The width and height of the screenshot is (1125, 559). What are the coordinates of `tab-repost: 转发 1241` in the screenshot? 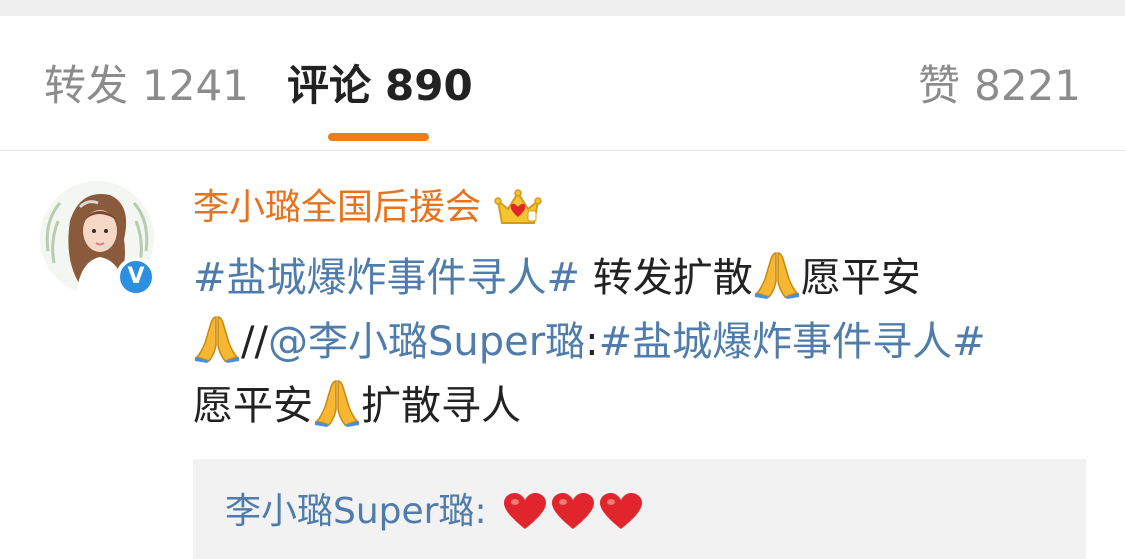 It's located at (146, 86).